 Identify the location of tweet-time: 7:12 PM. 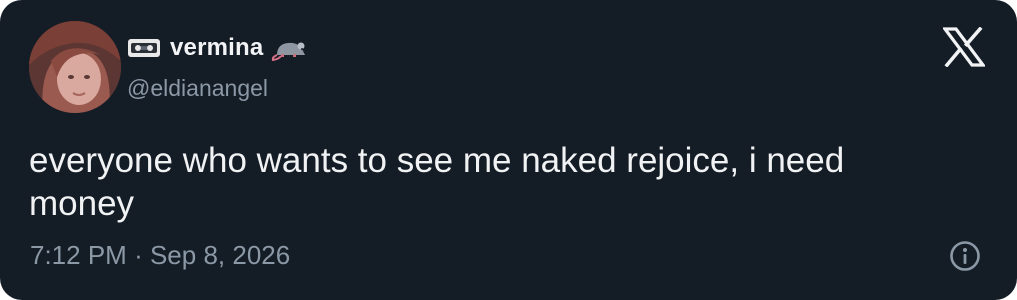
(78, 255).